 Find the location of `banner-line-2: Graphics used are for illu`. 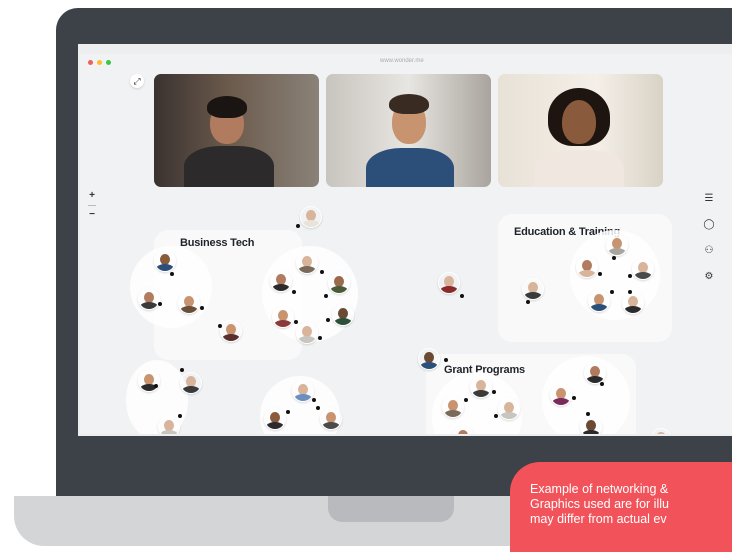

banner-line-2: Graphics used are for illu is located at coordinates (599, 504).